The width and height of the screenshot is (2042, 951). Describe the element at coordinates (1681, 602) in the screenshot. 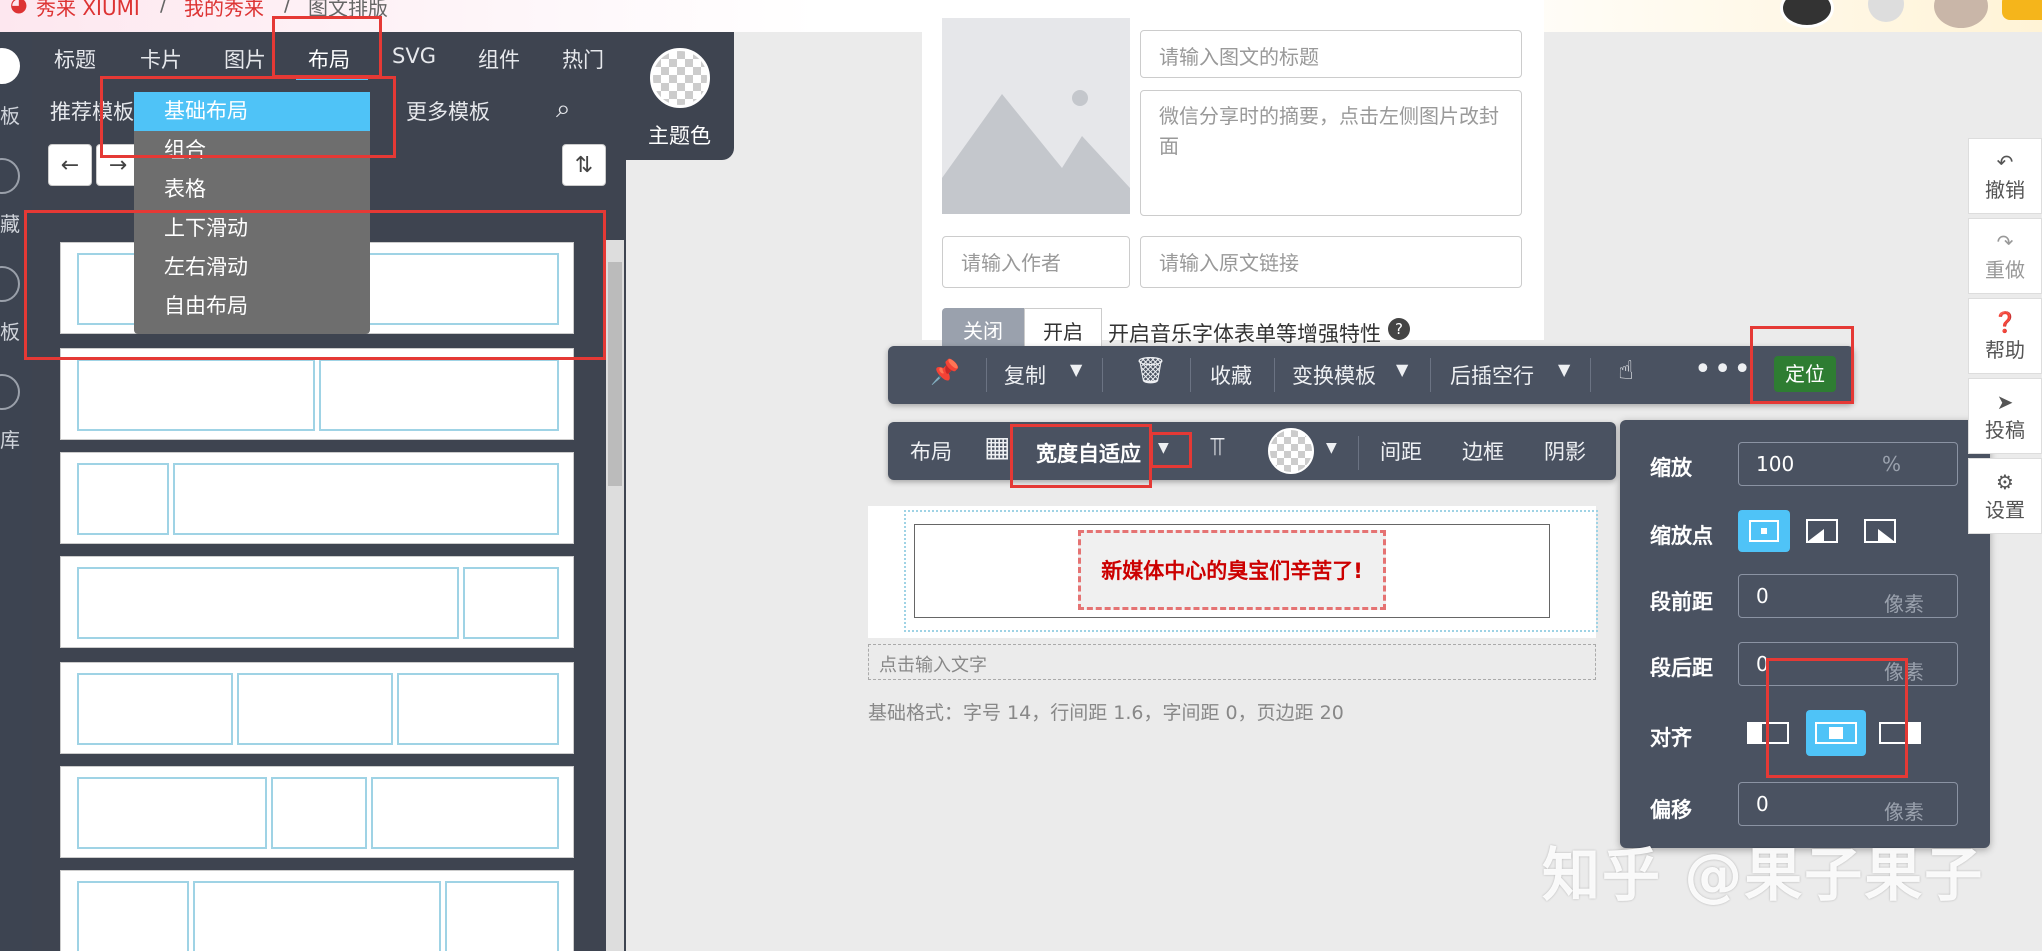

I see `before-spacing-label: 段前距` at that location.